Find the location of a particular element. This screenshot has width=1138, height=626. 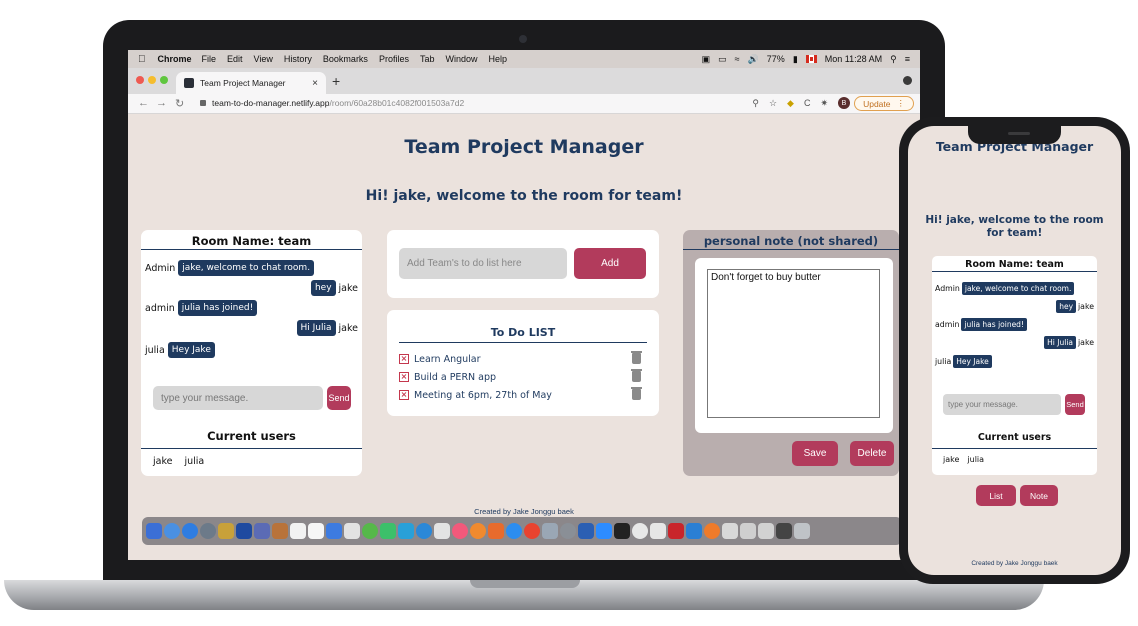

volume-icon: 🔊 is located at coordinates (753, 59).